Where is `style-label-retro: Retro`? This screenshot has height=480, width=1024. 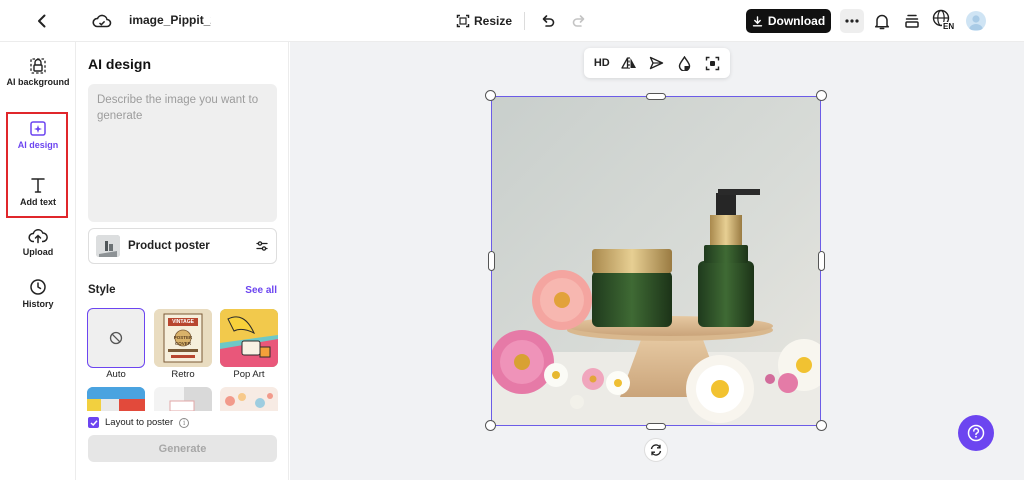 style-label-retro: Retro is located at coordinates (183, 374).